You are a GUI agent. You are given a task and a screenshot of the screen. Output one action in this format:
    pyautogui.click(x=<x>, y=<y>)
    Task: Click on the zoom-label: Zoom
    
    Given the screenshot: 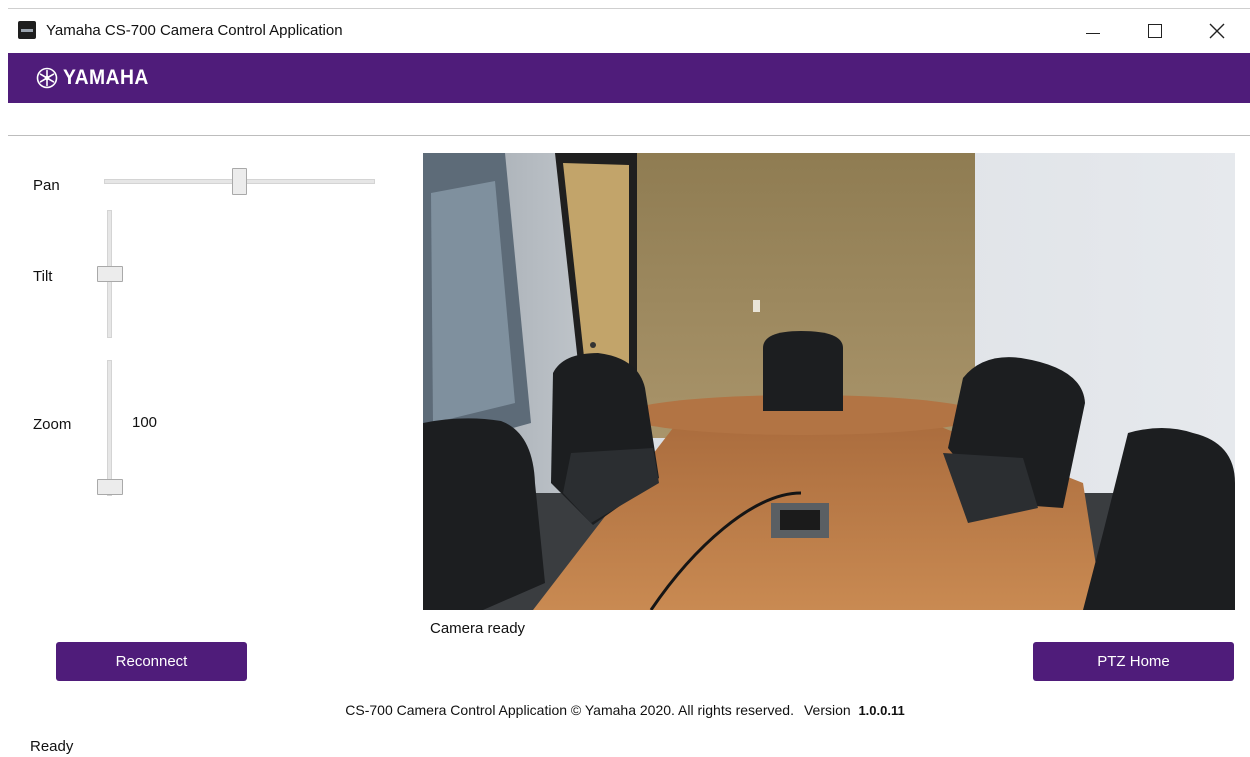 What is the action you would take?
    pyautogui.click(x=52, y=424)
    